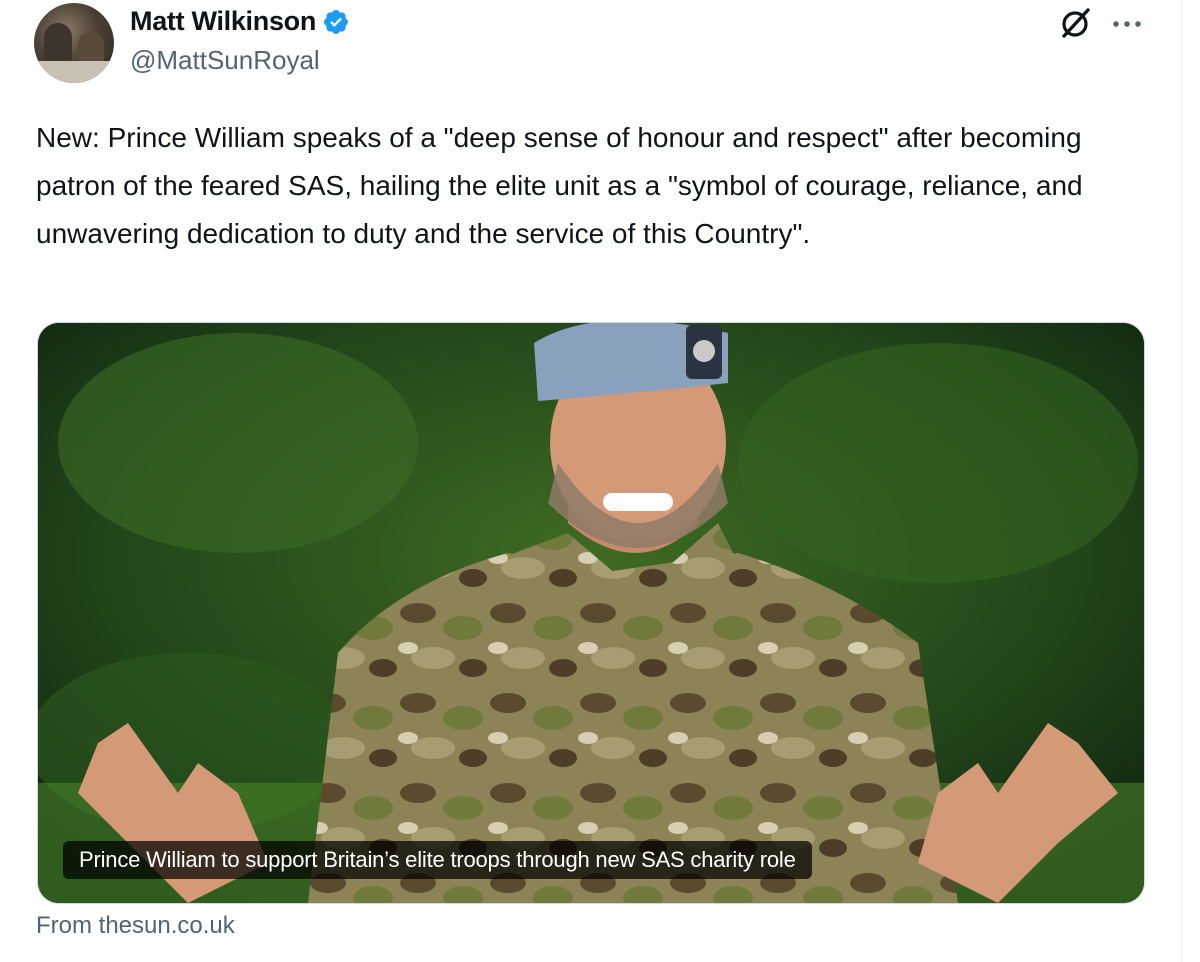  Describe the element at coordinates (74, 72) in the screenshot. I see `avatar-table` at that location.